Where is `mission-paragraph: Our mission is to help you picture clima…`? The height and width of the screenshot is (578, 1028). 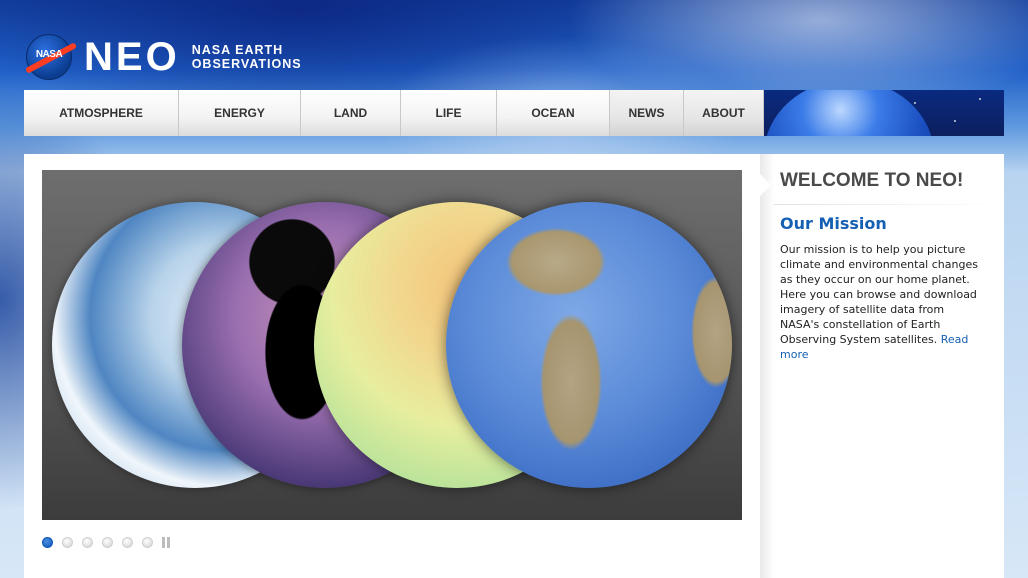
mission-paragraph: Our mission is to help you picture clima… is located at coordinates (879, 302).